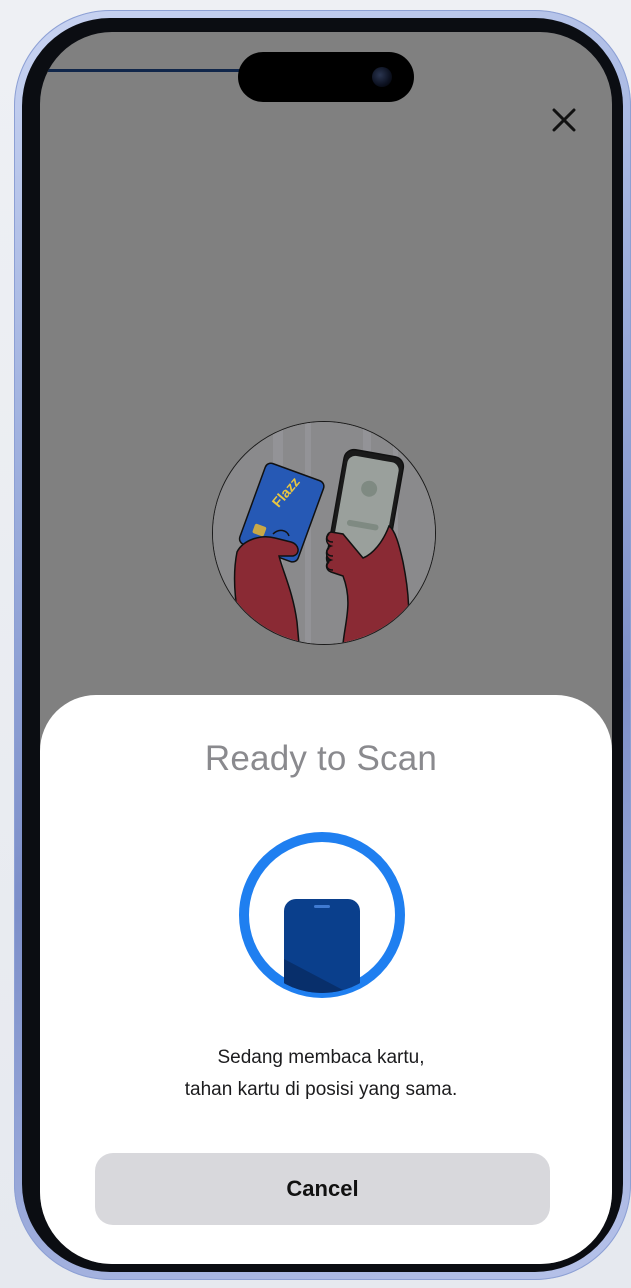  I want to click on card-tap-illustration: Flazz, so click(324, 533).